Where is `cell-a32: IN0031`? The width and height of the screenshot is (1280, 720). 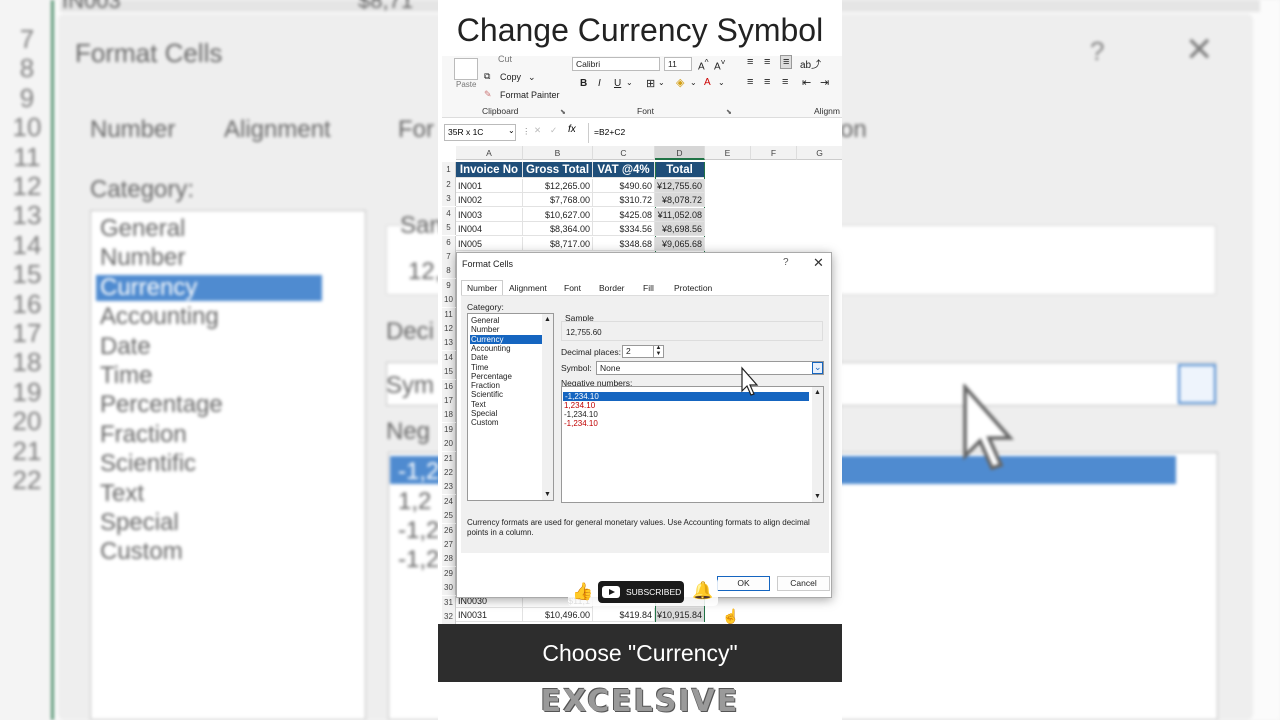
cell-a32: IN0031 is located at coordinates (489, 615).